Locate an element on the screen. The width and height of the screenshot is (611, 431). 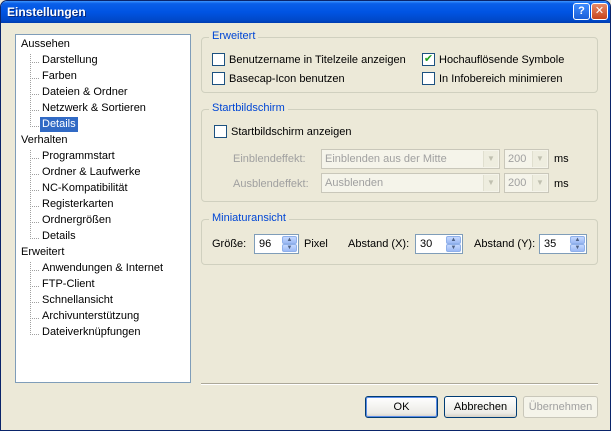
basecap-label: Basecap-Icon benutzen is located at coordinates (287, 79).